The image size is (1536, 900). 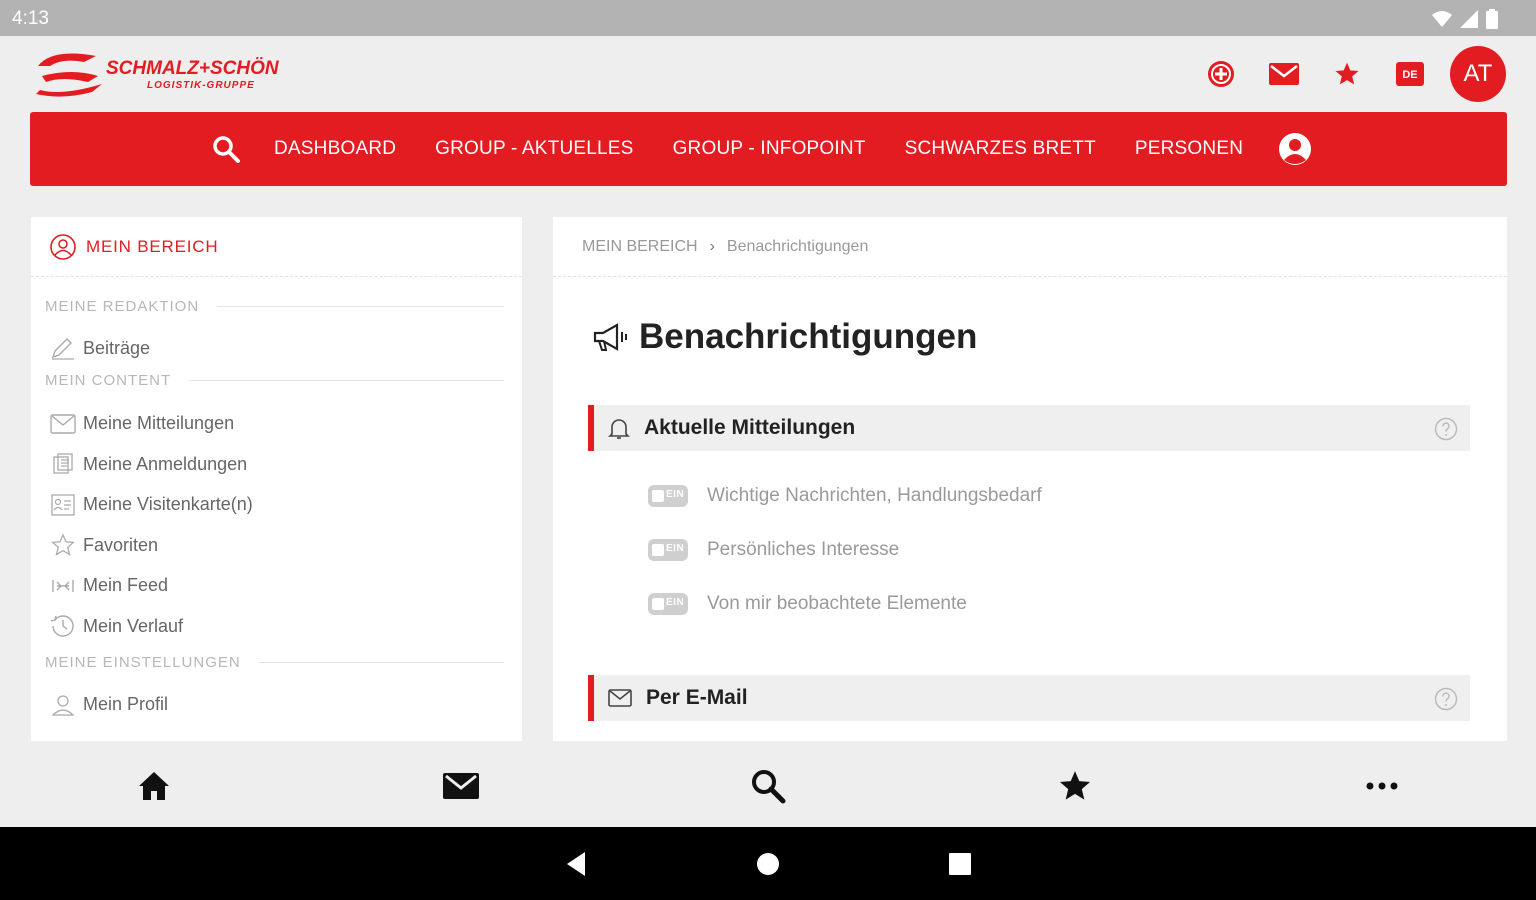 I want to click on logo-text-sub: LOGISTIK-GRUPPE, so click(x=201, y=85).